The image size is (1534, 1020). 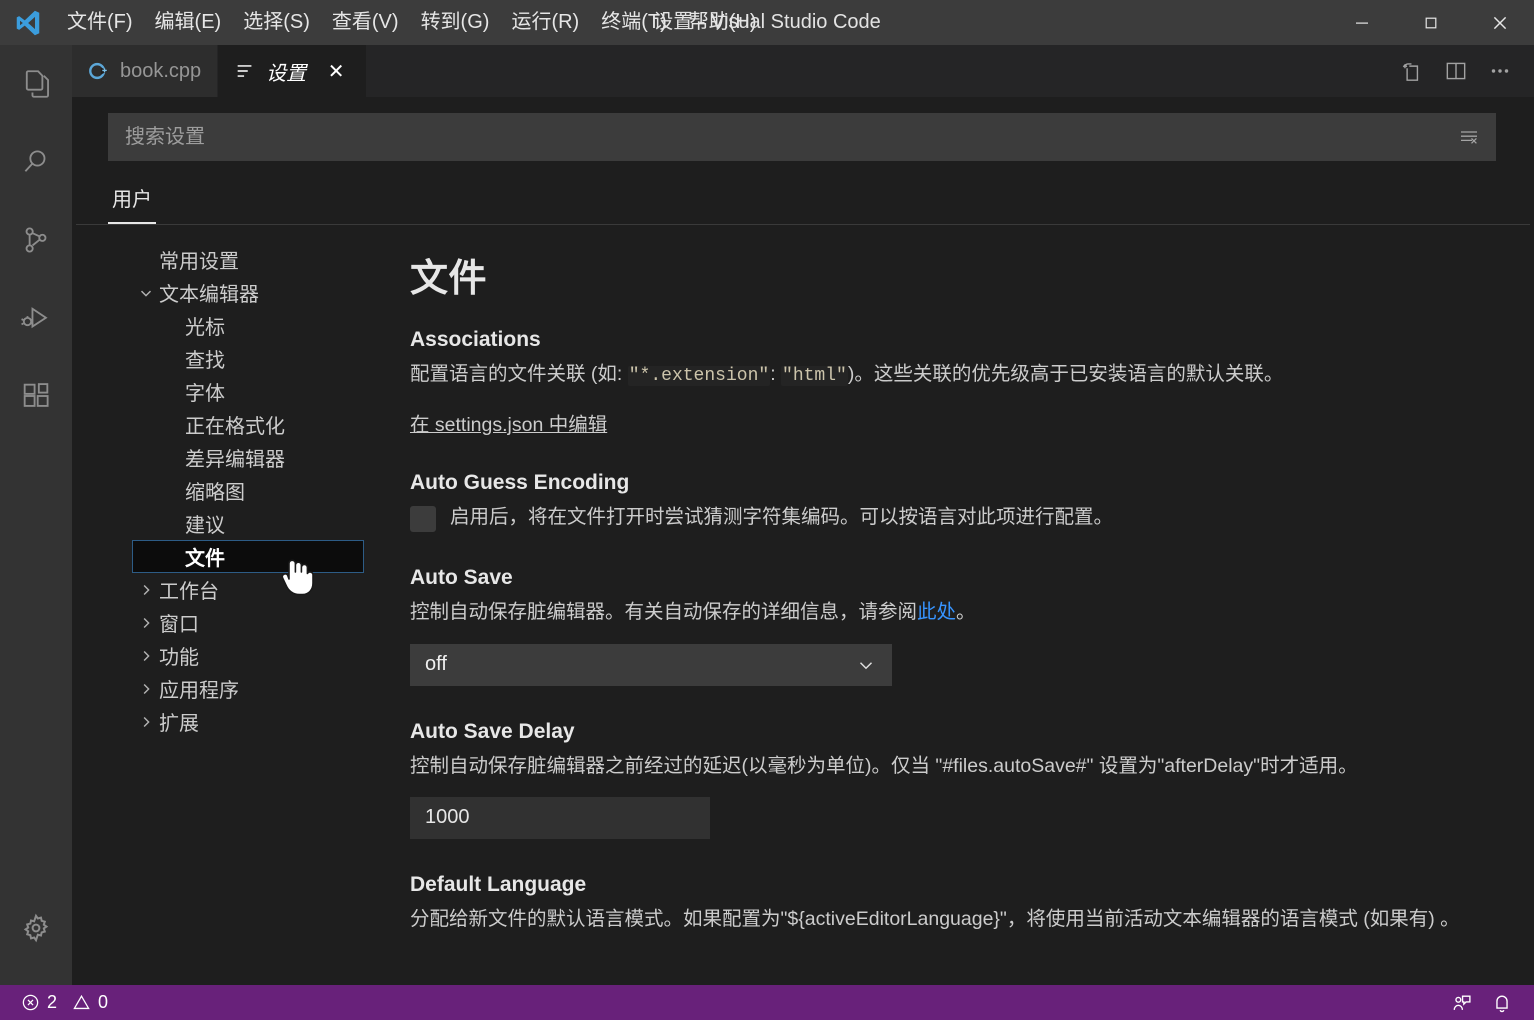 I want to click on window-controls, so click(x=1430, y=22).